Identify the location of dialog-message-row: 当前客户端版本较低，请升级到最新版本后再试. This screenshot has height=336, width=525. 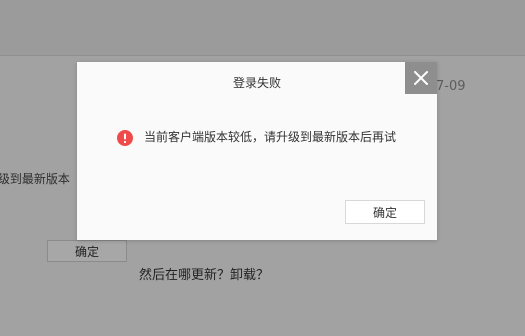
(262, 137).